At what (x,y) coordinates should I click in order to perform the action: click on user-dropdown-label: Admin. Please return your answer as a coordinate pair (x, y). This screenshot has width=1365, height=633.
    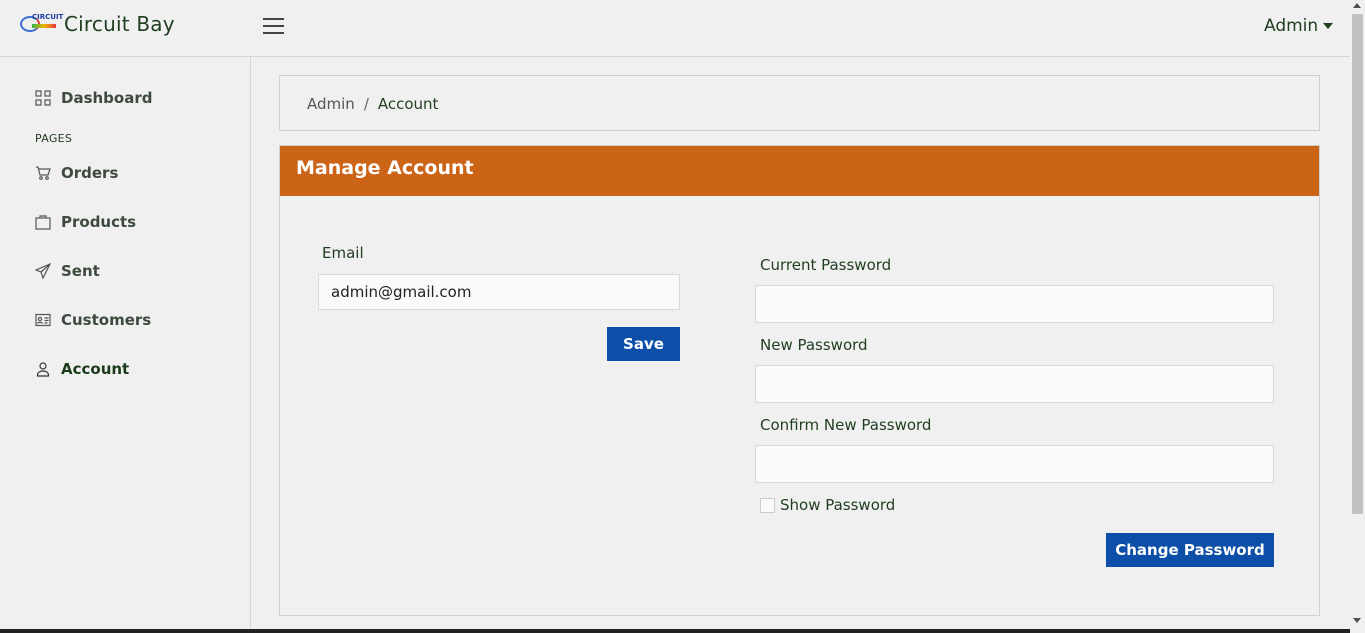
    Looking at the image, I should click on (1291, 26).